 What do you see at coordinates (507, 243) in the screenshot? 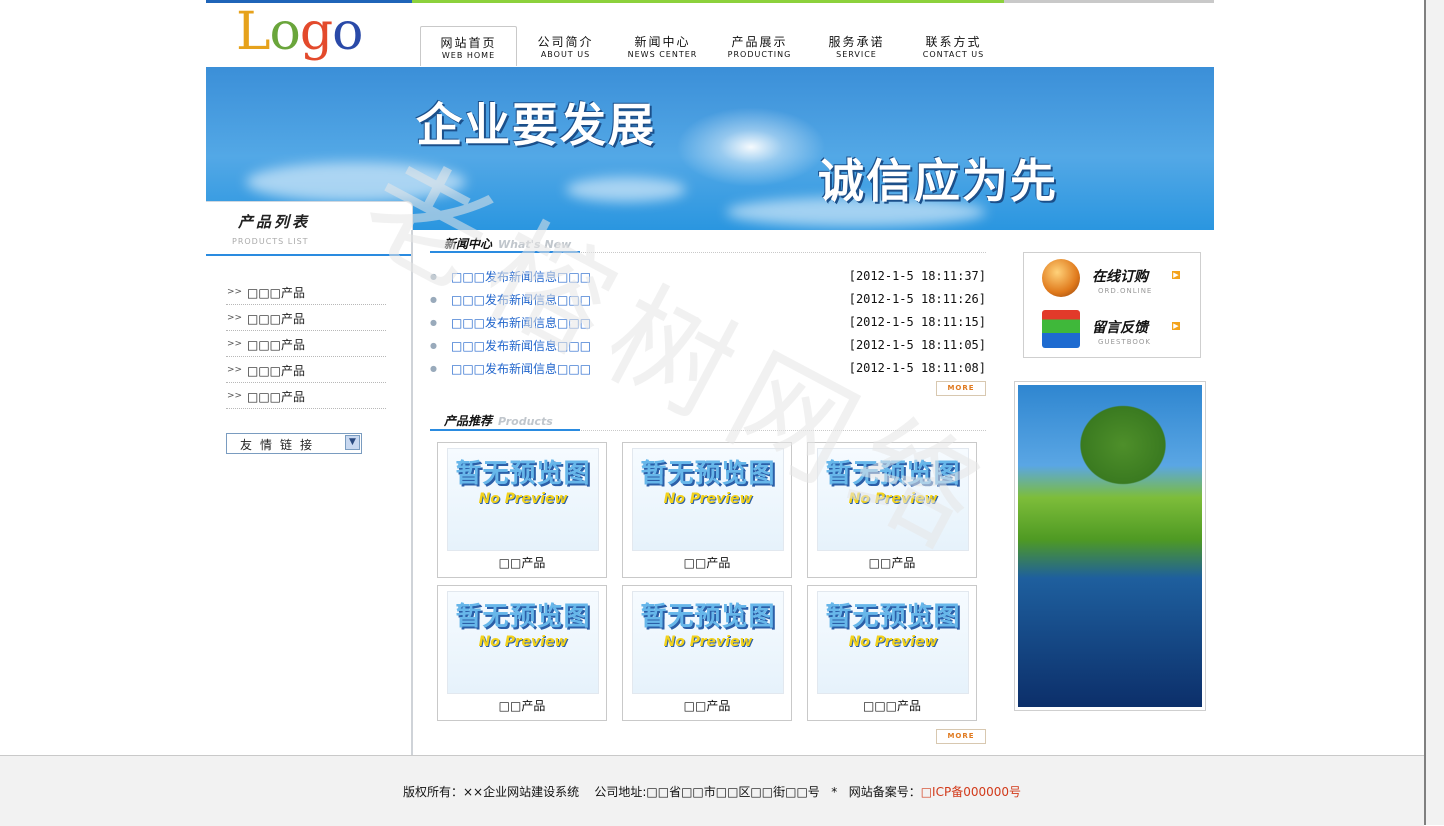
I see `news-section-header: 新闻中心 What's New` at bounding box center [507, 243].